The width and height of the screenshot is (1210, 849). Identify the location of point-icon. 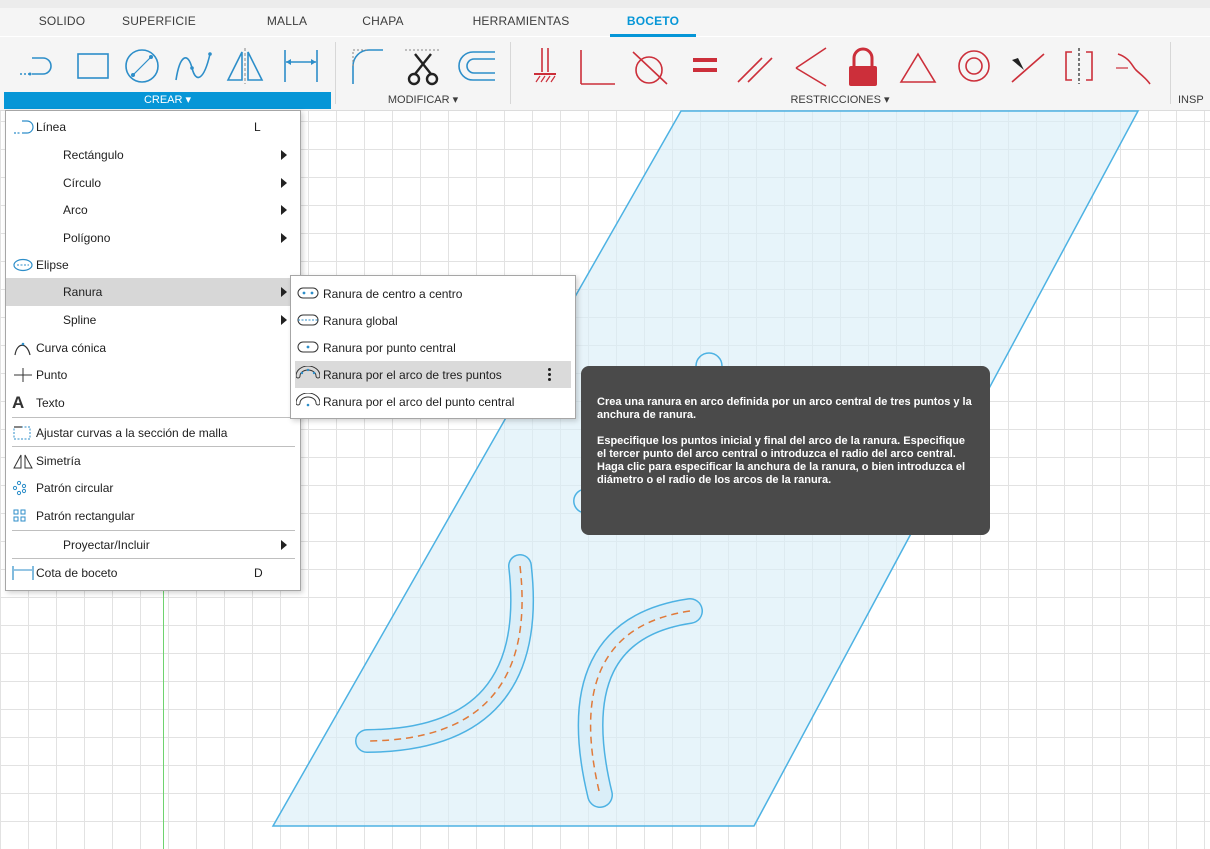
(23, 375).